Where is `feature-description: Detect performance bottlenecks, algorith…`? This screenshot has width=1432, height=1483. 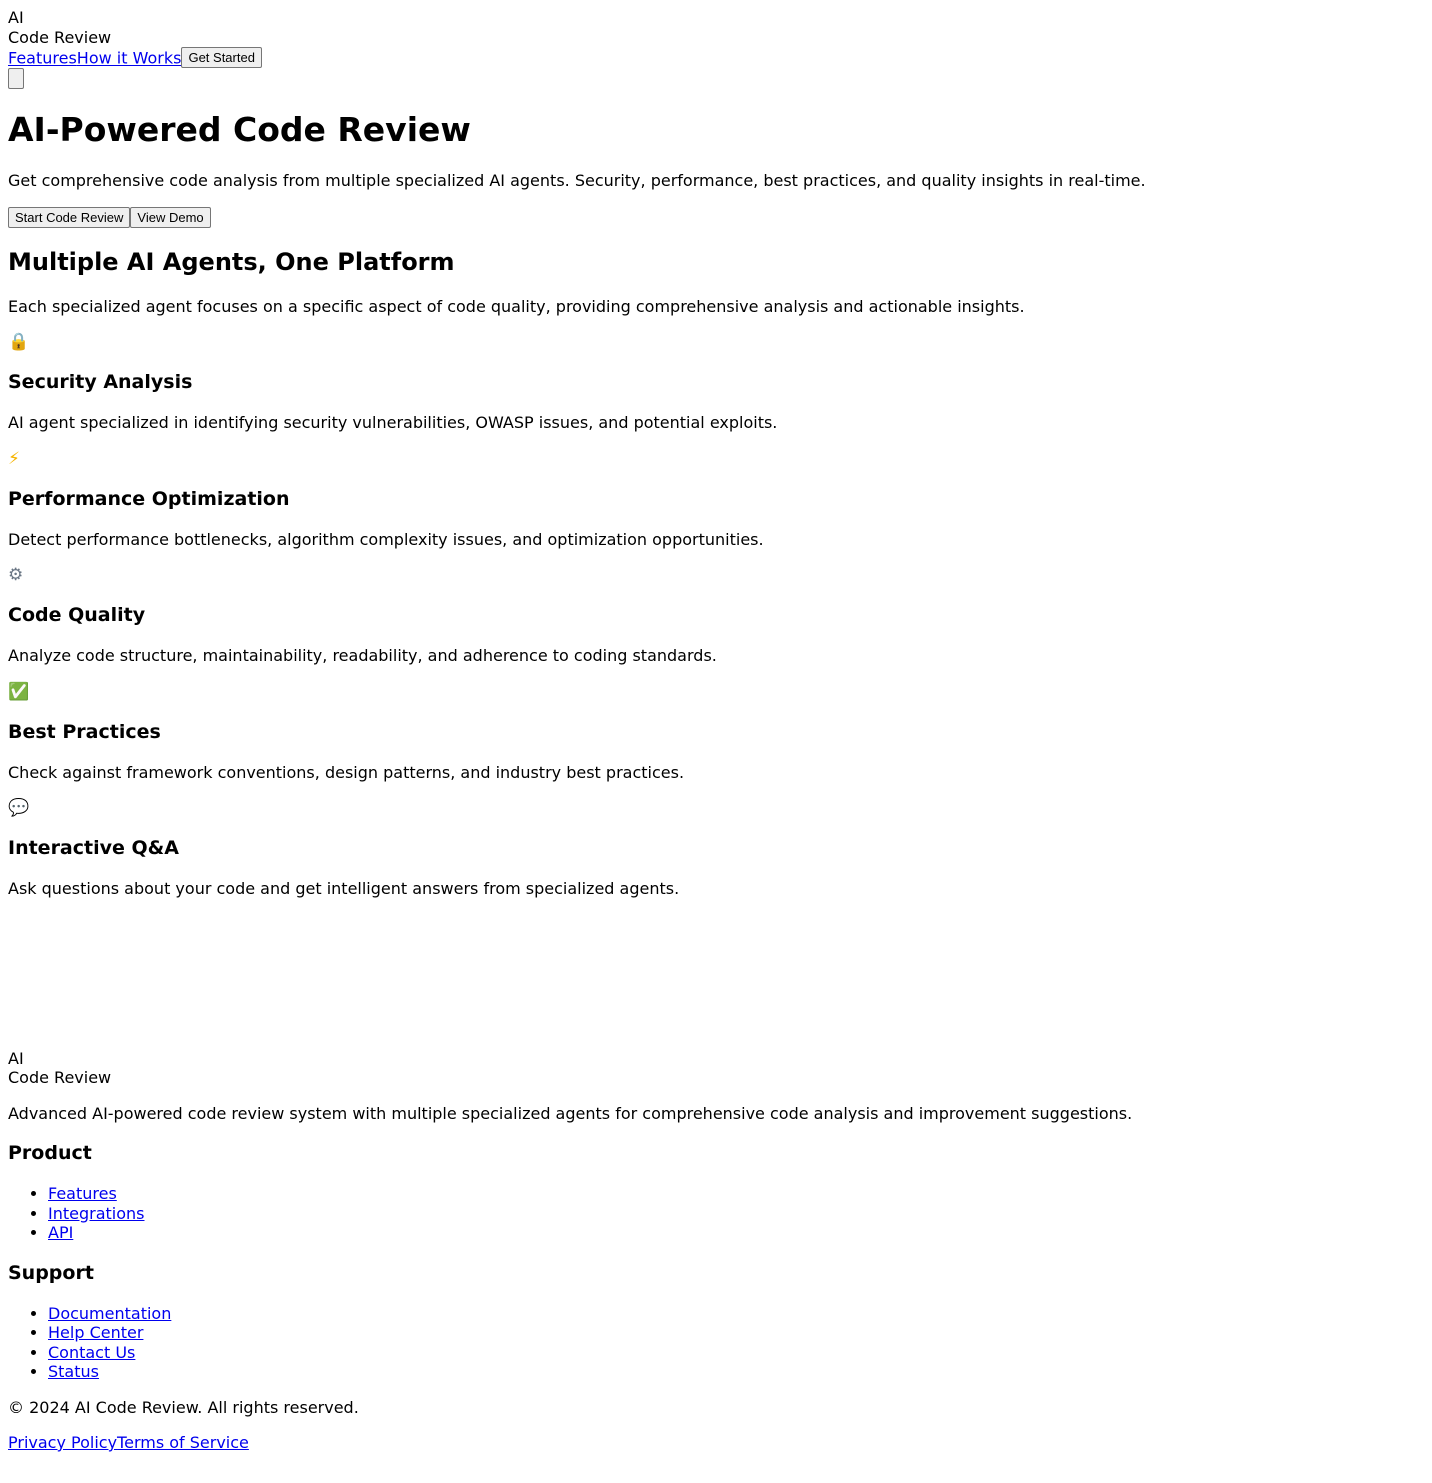 feature-description: Detect performance bottlenecks, algorith… is located at coordinates (386, 539).